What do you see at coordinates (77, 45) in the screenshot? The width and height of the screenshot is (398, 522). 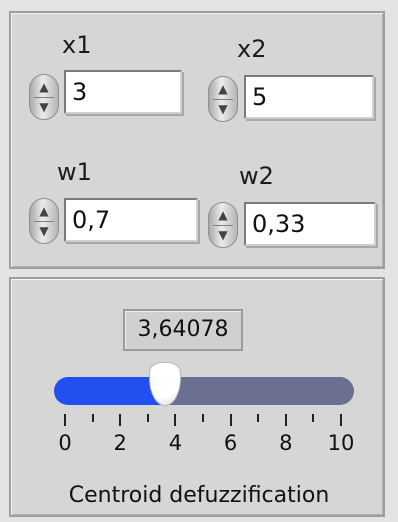 I see `x1-label: x1` at bounding box center [77, 45].